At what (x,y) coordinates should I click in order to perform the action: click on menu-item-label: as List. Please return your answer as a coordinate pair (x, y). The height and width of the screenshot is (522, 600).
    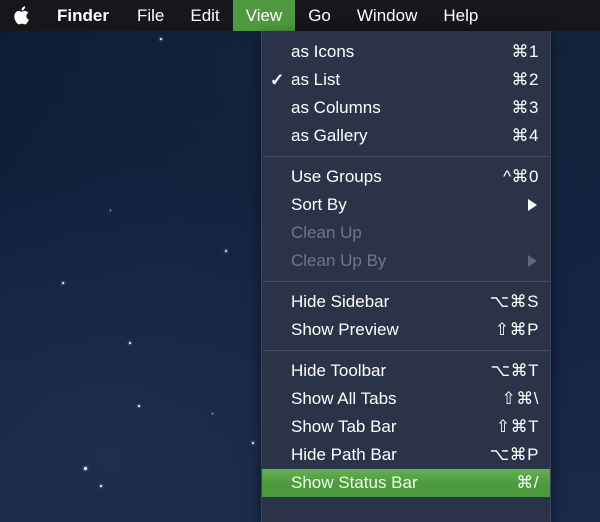
    Looking at the image, I should click on (316, 79).